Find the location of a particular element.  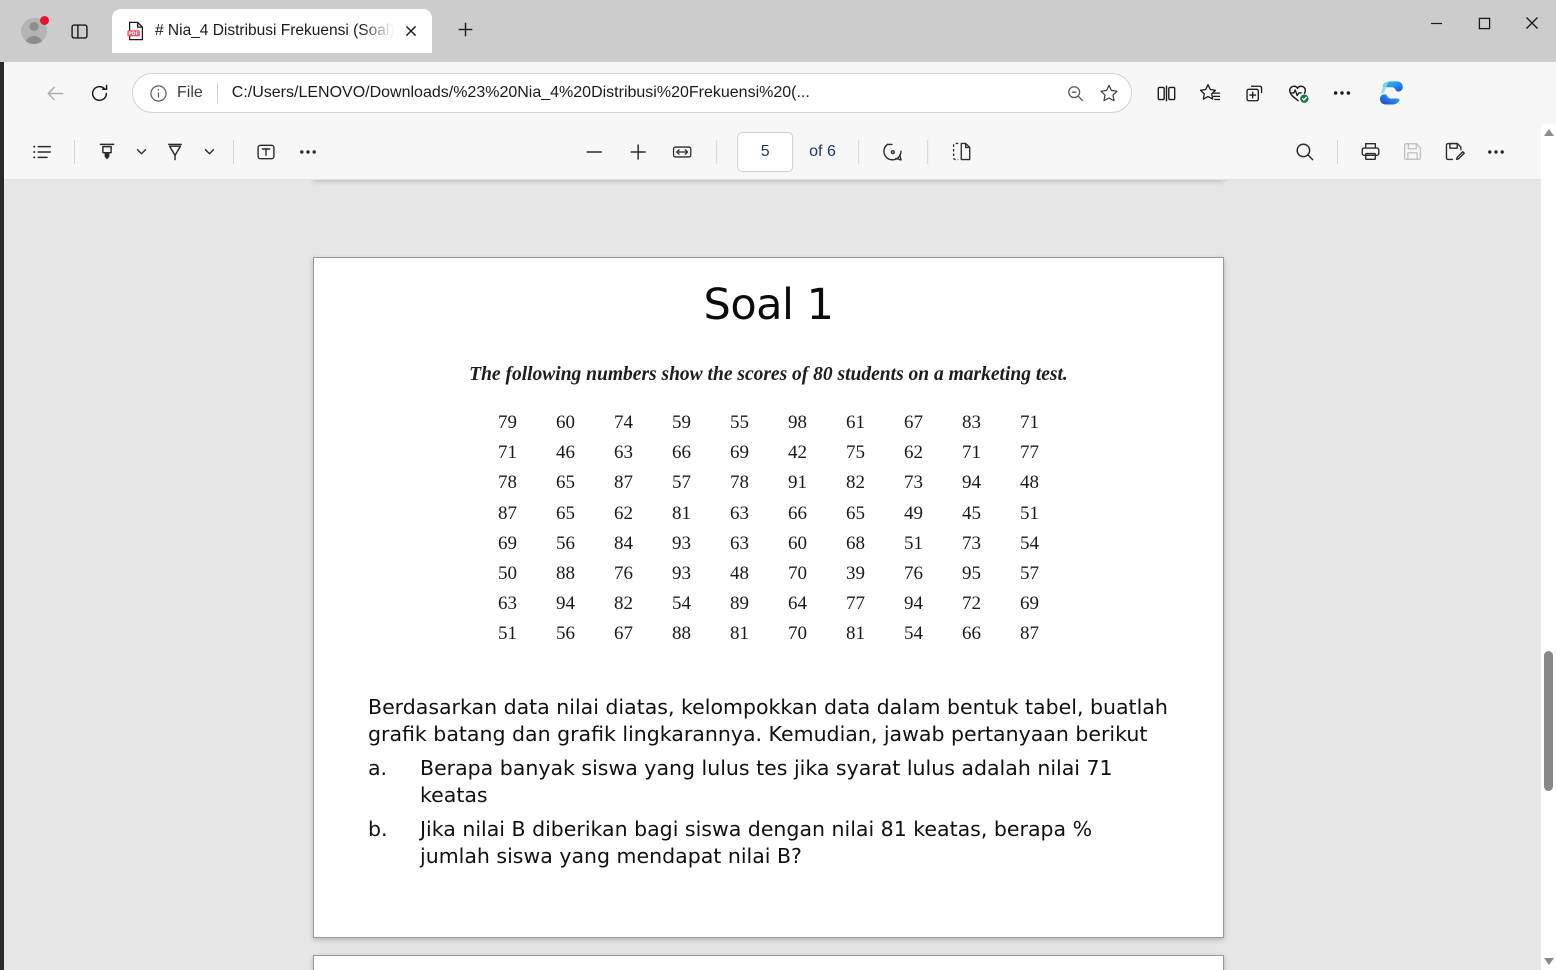

settings-more-icon is located at coordinates (1342, 93).